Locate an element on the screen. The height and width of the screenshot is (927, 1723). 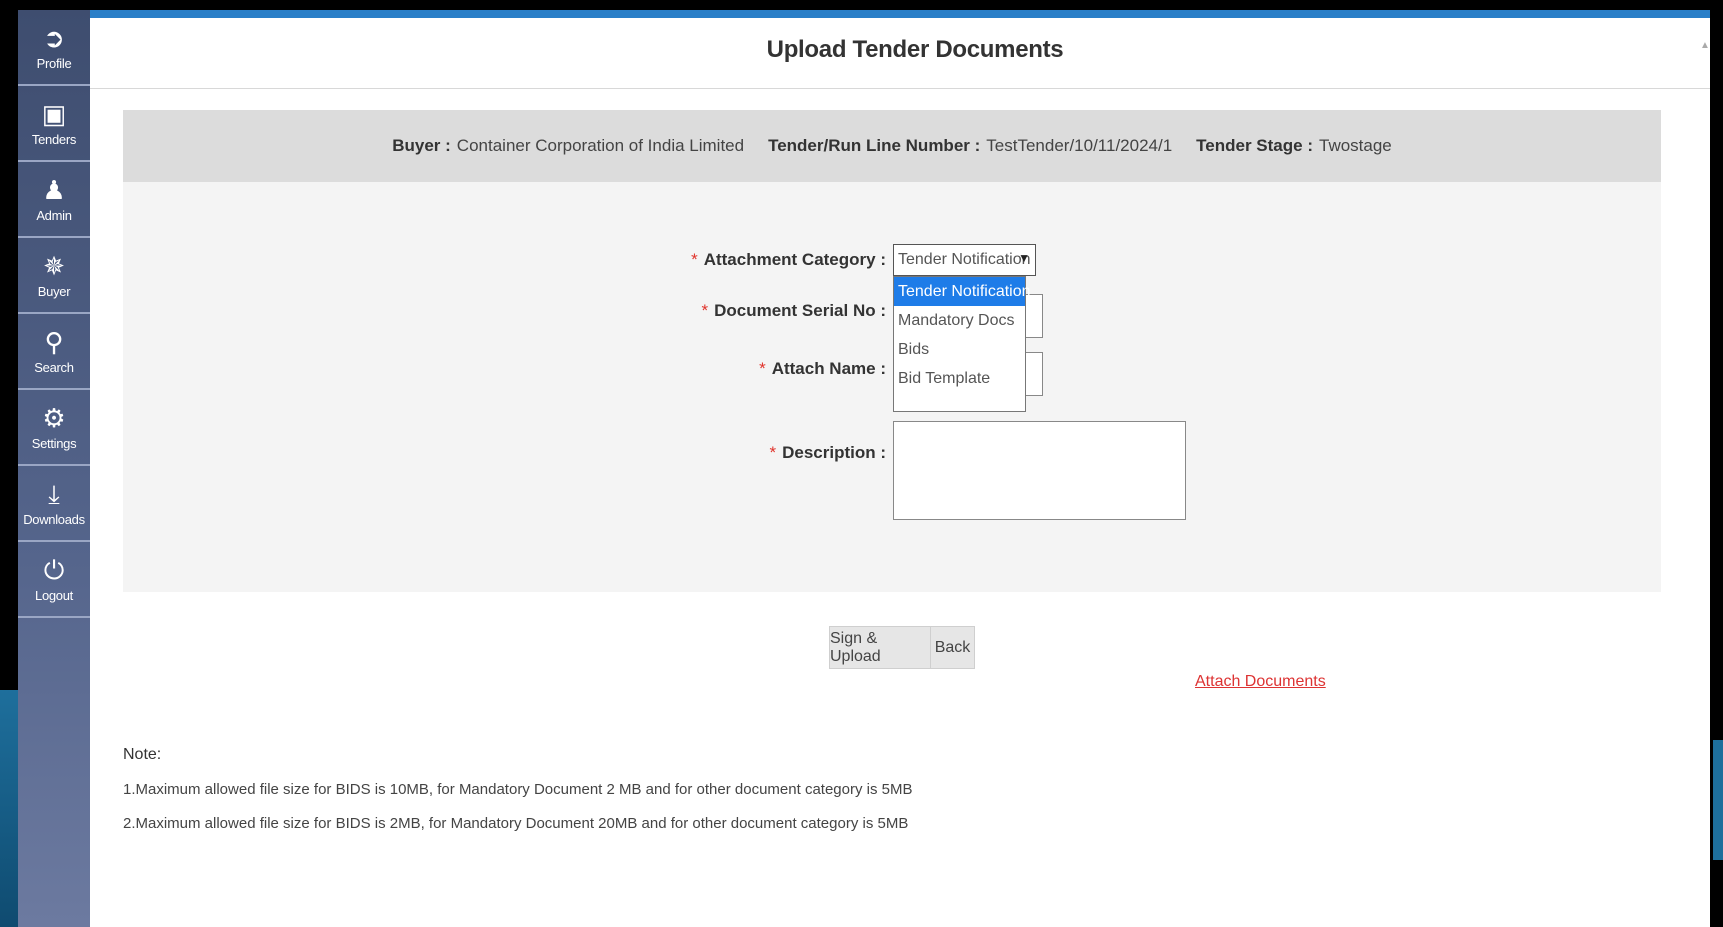
buyer-icon: ✵ is located at coordinates (54, 265).